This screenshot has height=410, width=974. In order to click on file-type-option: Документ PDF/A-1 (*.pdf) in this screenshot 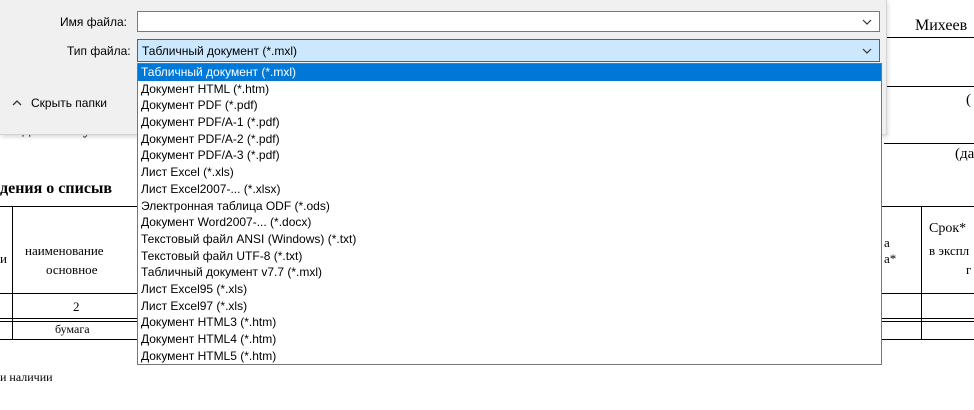, I will do `click(509, 122)`.